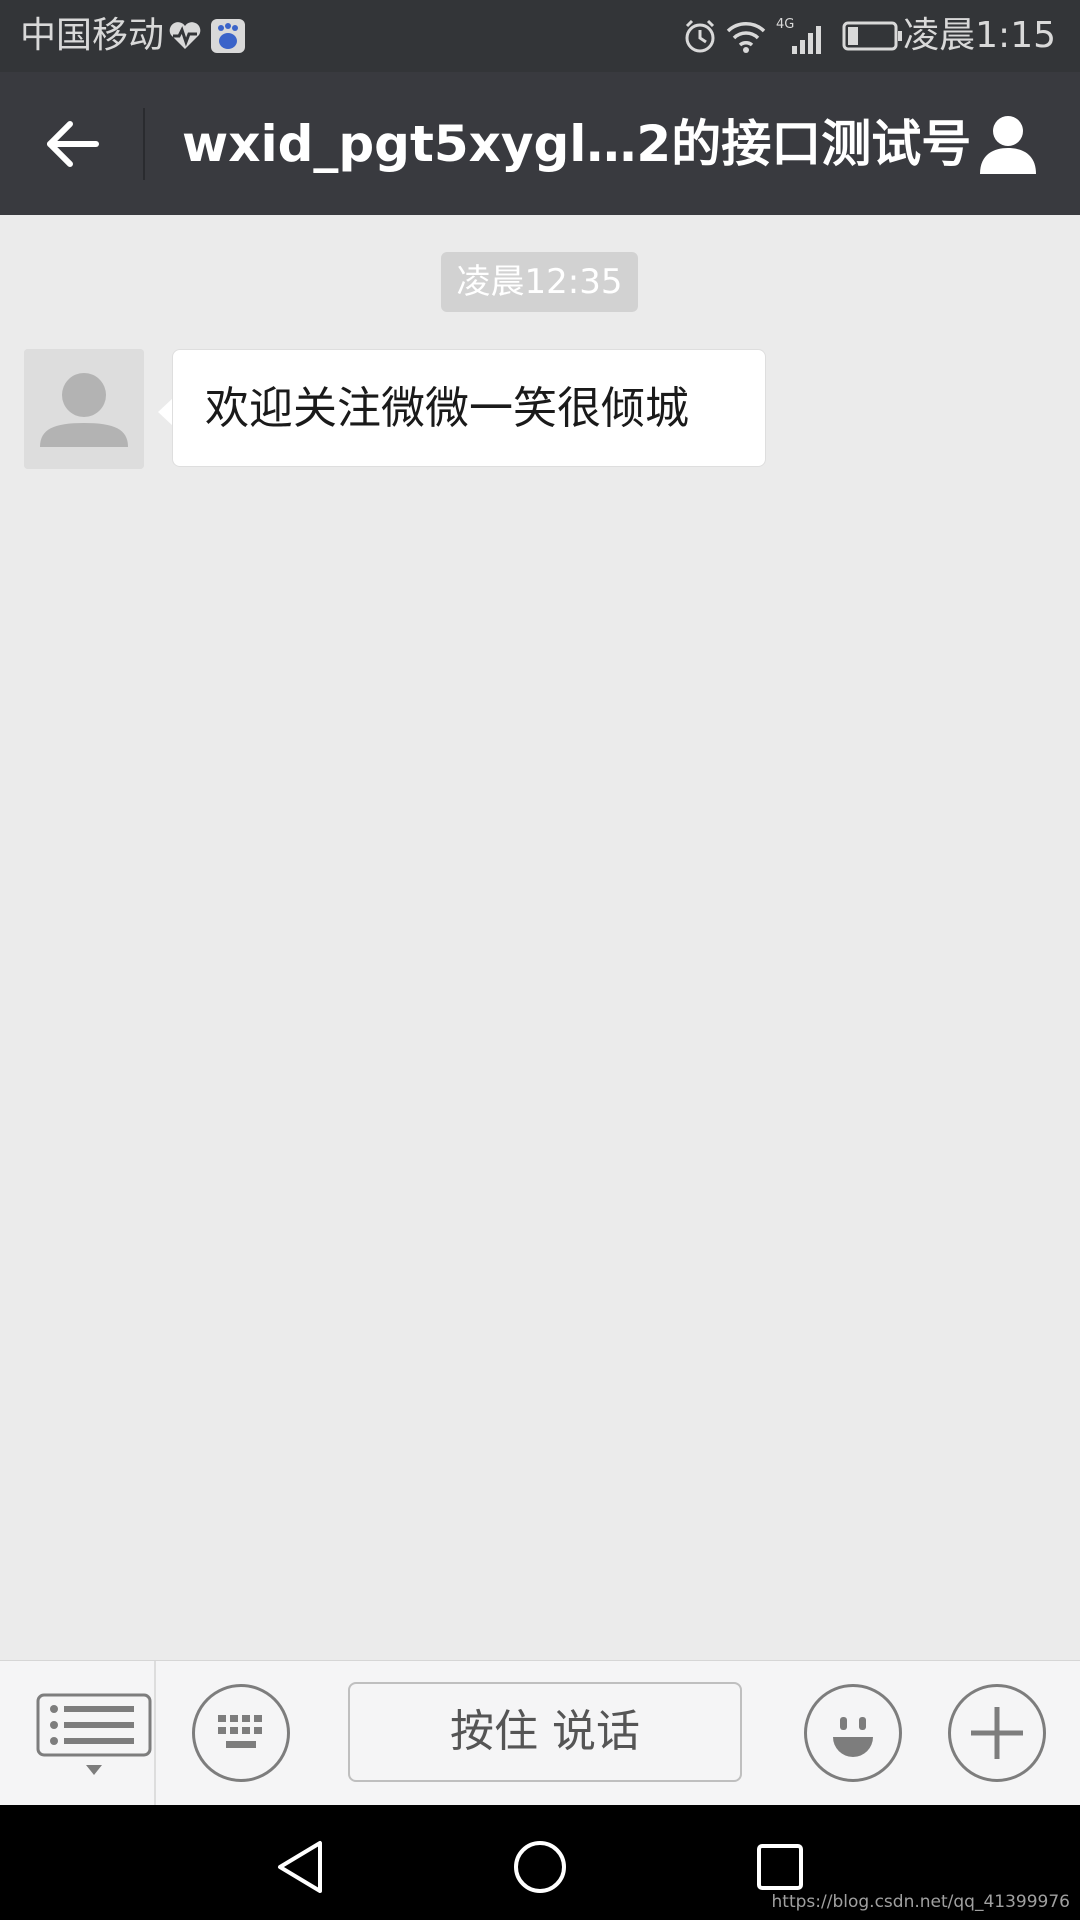  What do you see at coordinates (228, 36) in the screenshot?
I see `baidu-app-icon` at bounding box center [228, 36].